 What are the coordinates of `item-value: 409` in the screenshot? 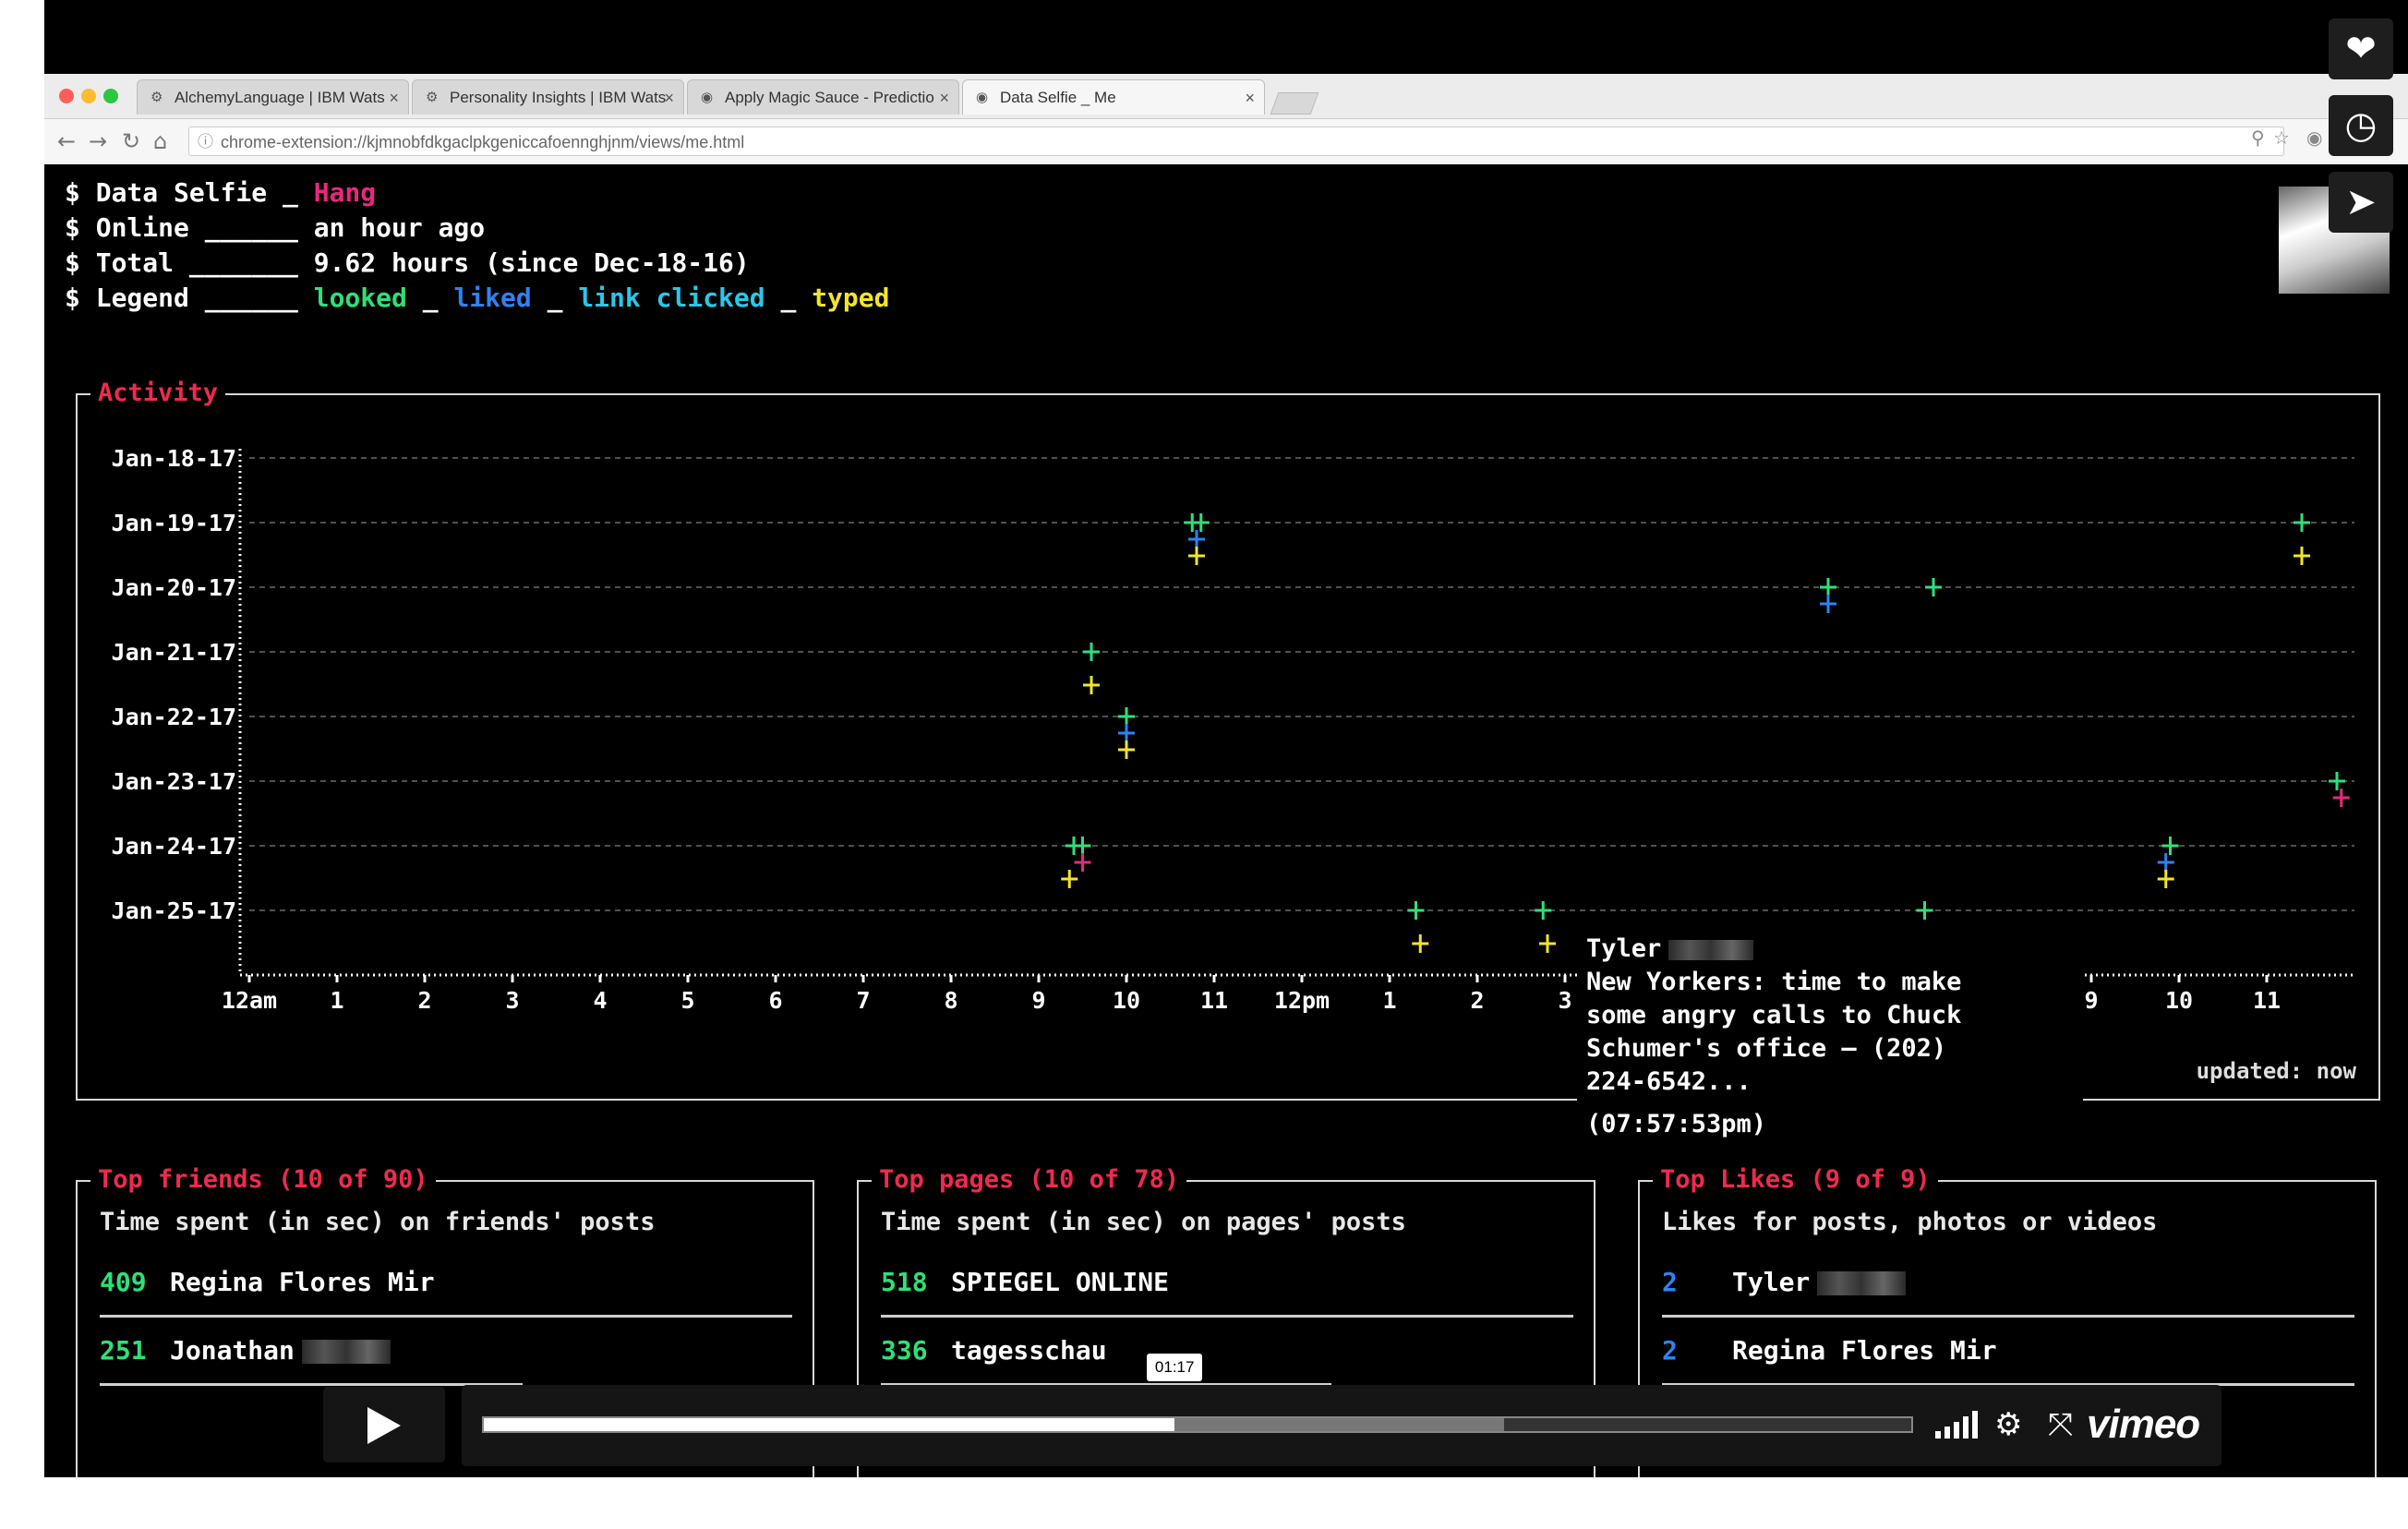 It's located at (123, 1282).